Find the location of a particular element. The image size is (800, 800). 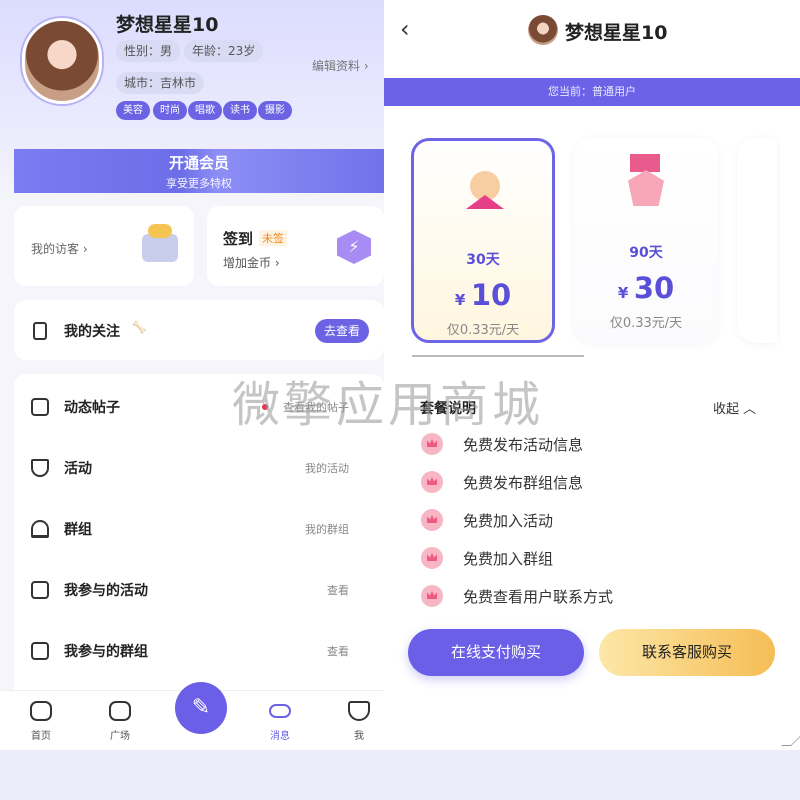

list-icon is located at coordinates (40, 331).